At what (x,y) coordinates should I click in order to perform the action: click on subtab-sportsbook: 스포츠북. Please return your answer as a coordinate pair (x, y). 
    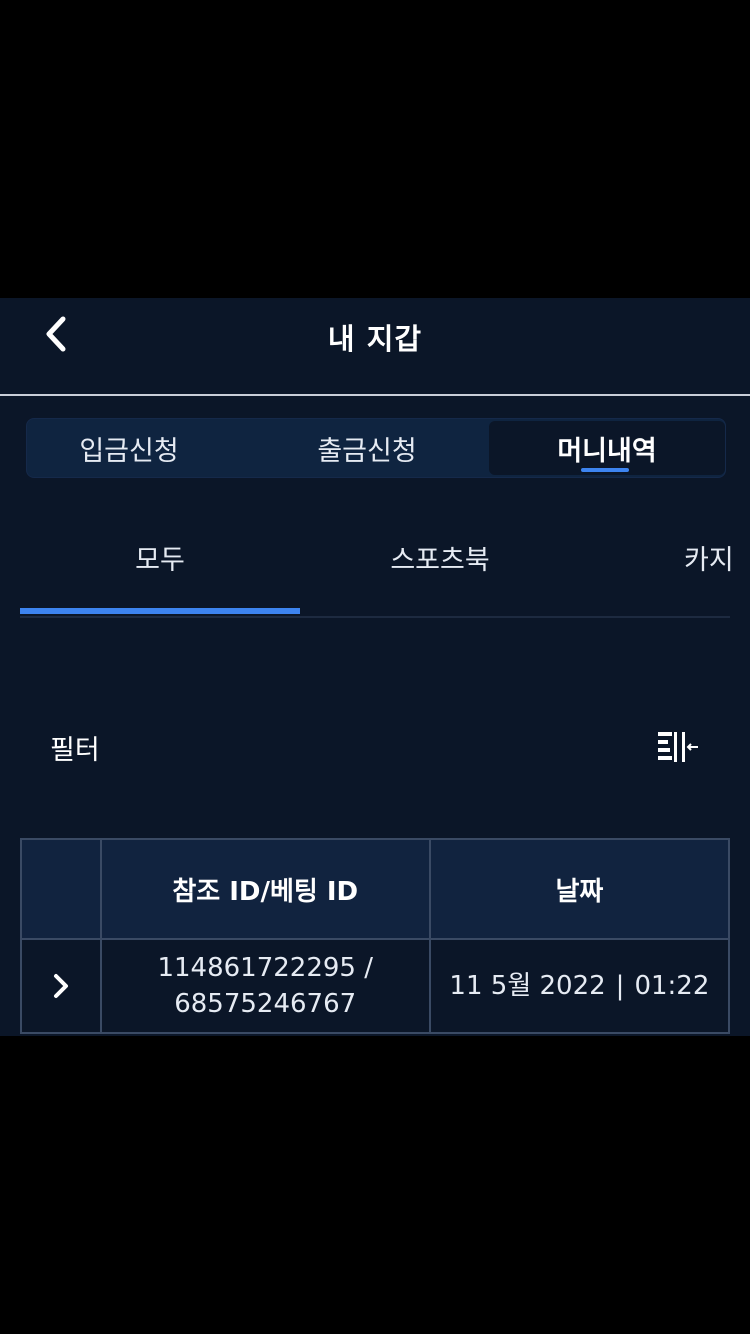
    Looking at the image, I should click on (440, 557).